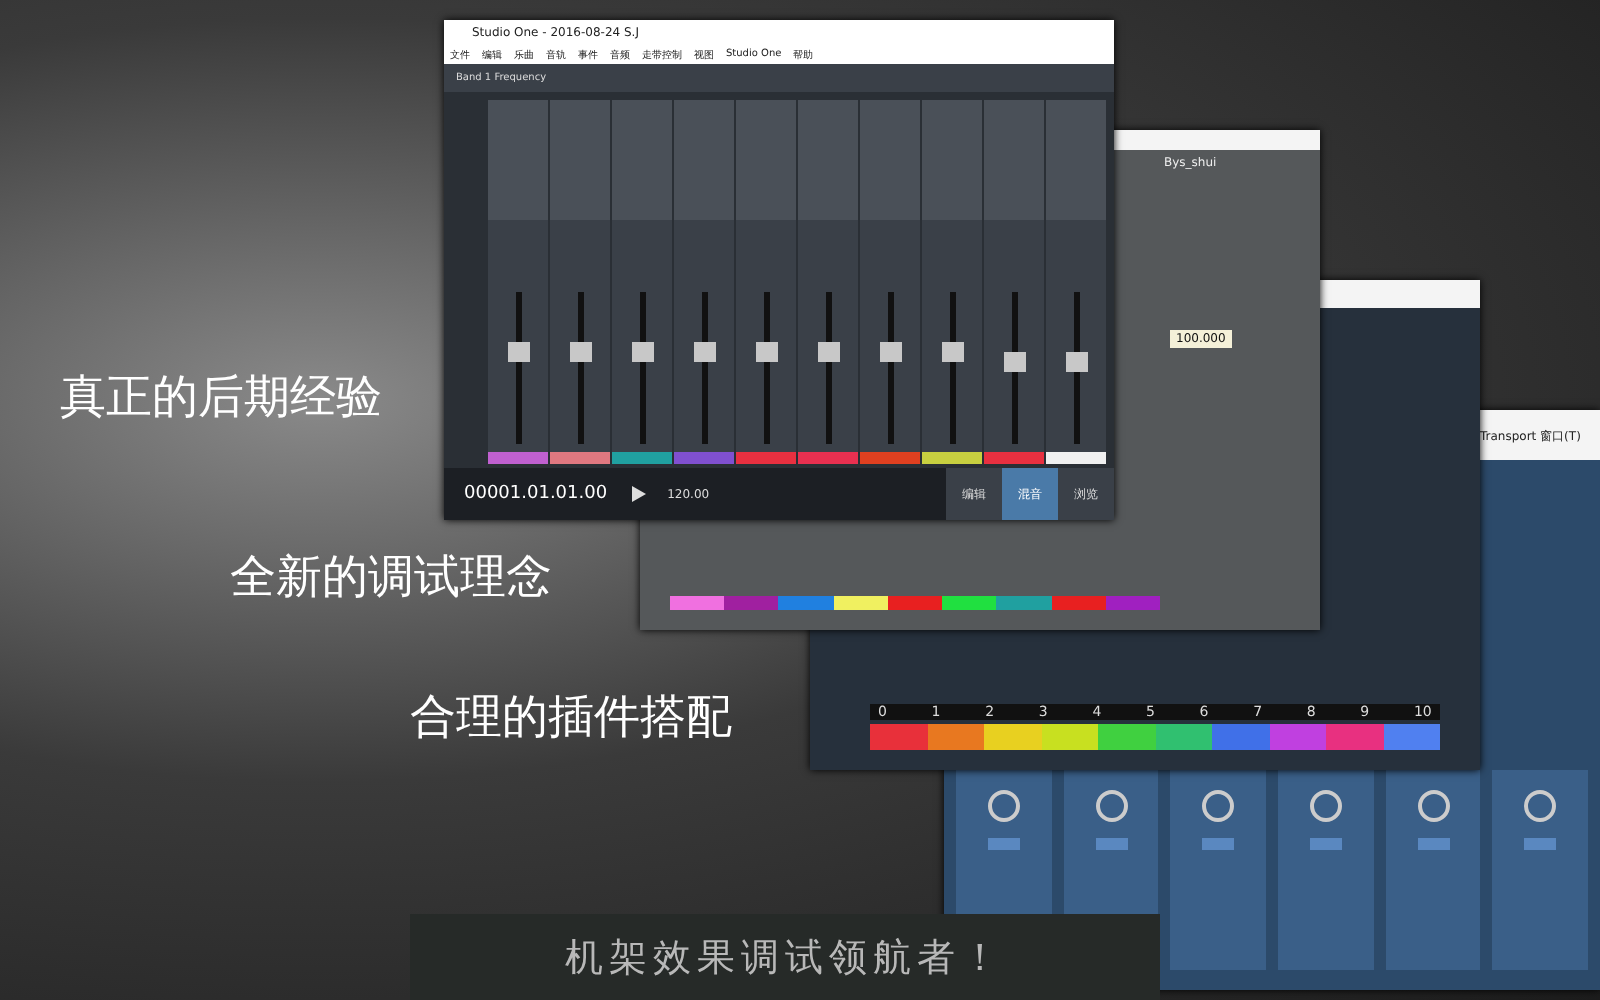  Describe the element at coordinates (391, 579) in the screenshot. I see `slogan-text: 全新的调试理念` at that location.